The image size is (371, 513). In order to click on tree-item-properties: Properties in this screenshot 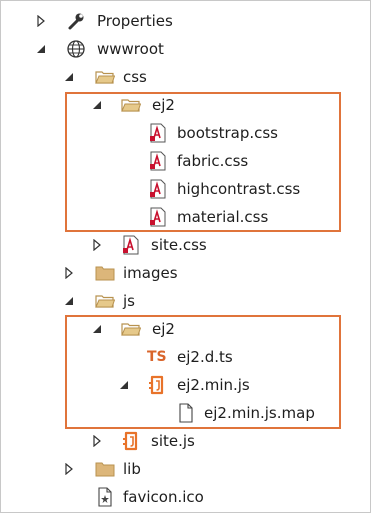, I will do `click(185, 21)`.